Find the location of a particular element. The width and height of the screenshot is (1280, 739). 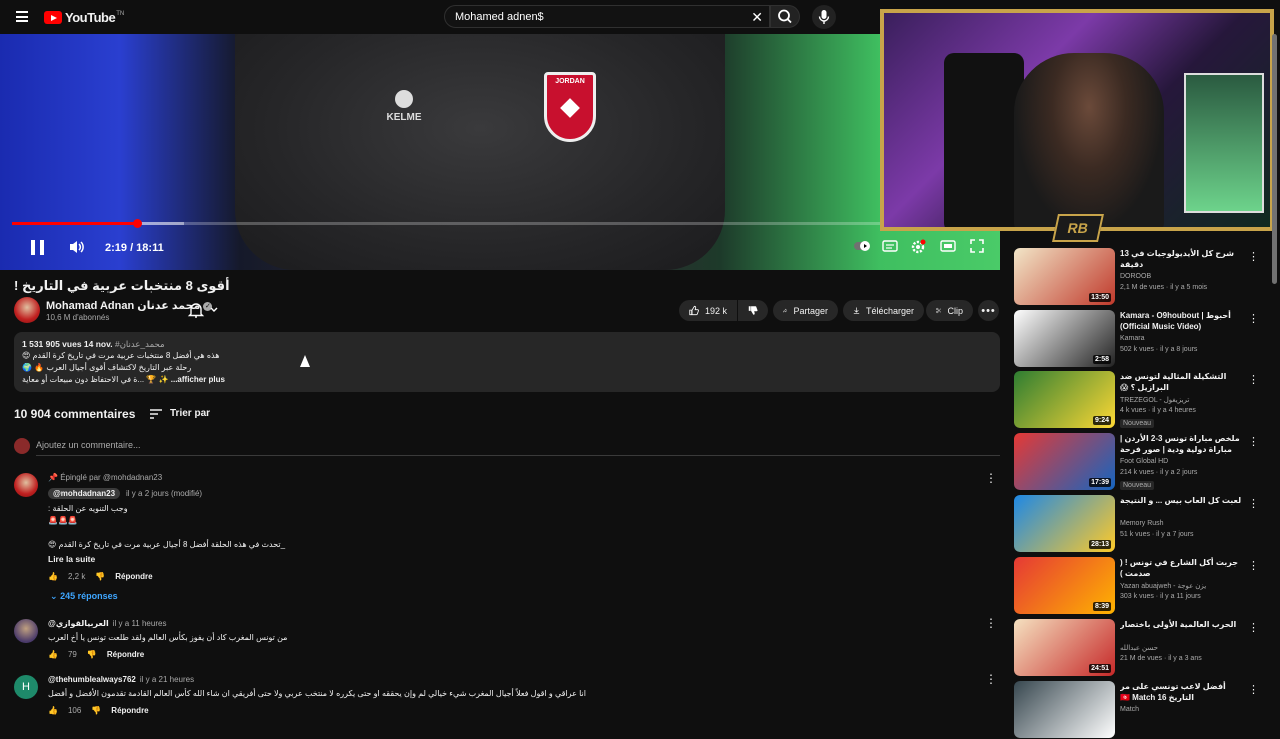

recommendation-channel: Memory Rush is located at coordinates (1142, 523).